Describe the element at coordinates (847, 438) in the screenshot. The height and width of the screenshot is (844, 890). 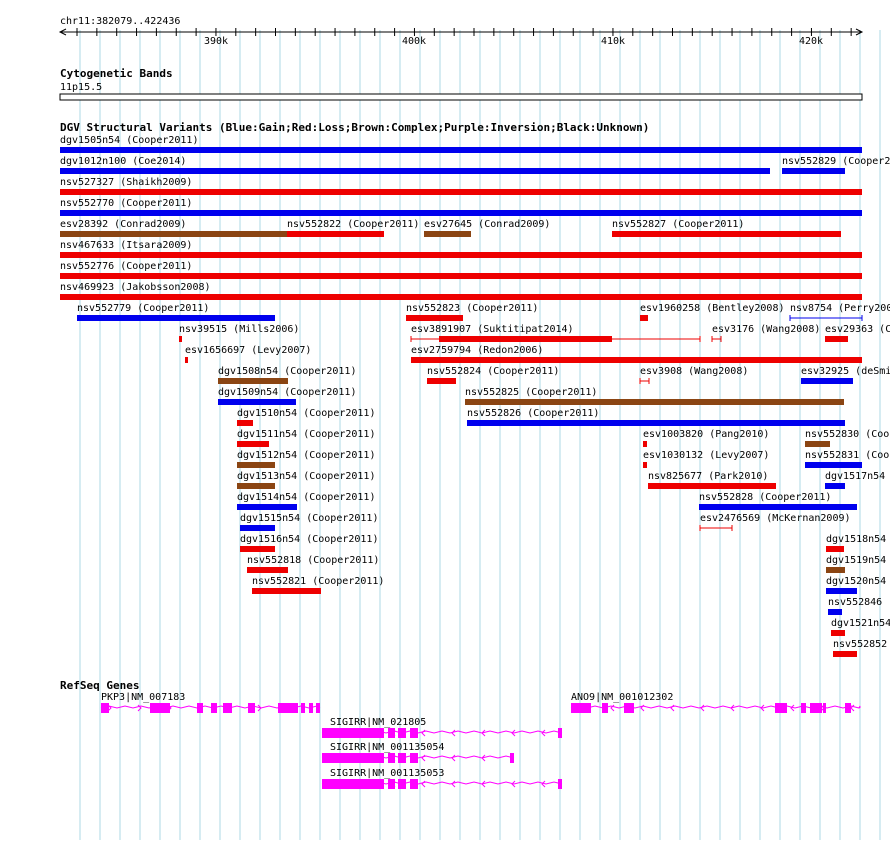
I see `dgv-variant: nsv552830 (Cooper2011)` at that location.